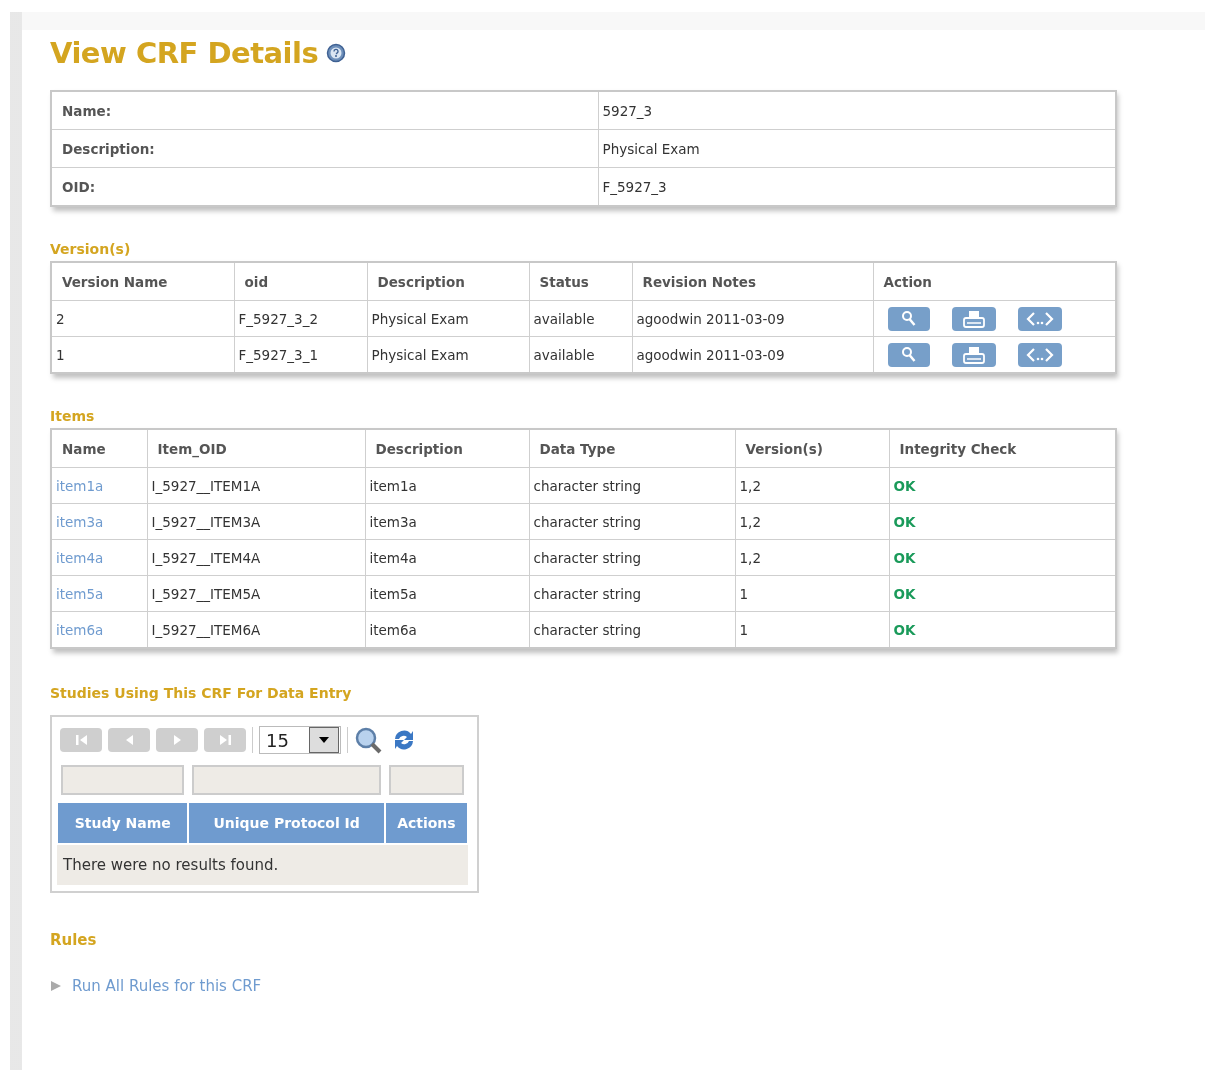 This screenshot has height=1070, width=1205. I want to click on table-cell: item3a, so click(447, 521).